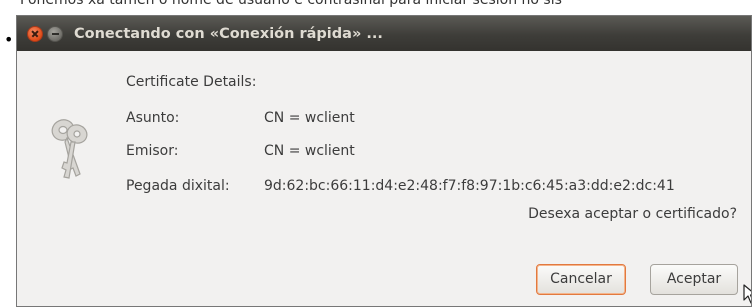  Describe the element at coordinates (309, 118) in the screenshot. I see `subject-value: CN = wclient` at that location.